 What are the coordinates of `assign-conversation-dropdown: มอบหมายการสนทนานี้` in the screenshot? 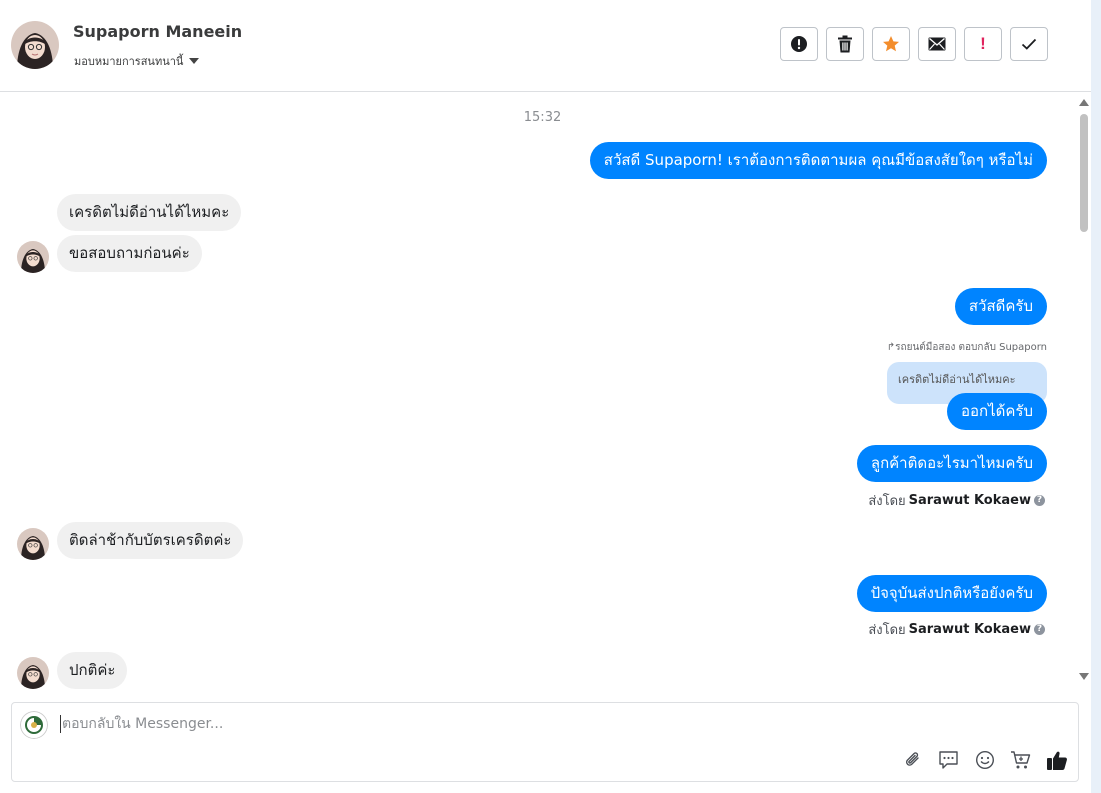 It's located at (137, 61).